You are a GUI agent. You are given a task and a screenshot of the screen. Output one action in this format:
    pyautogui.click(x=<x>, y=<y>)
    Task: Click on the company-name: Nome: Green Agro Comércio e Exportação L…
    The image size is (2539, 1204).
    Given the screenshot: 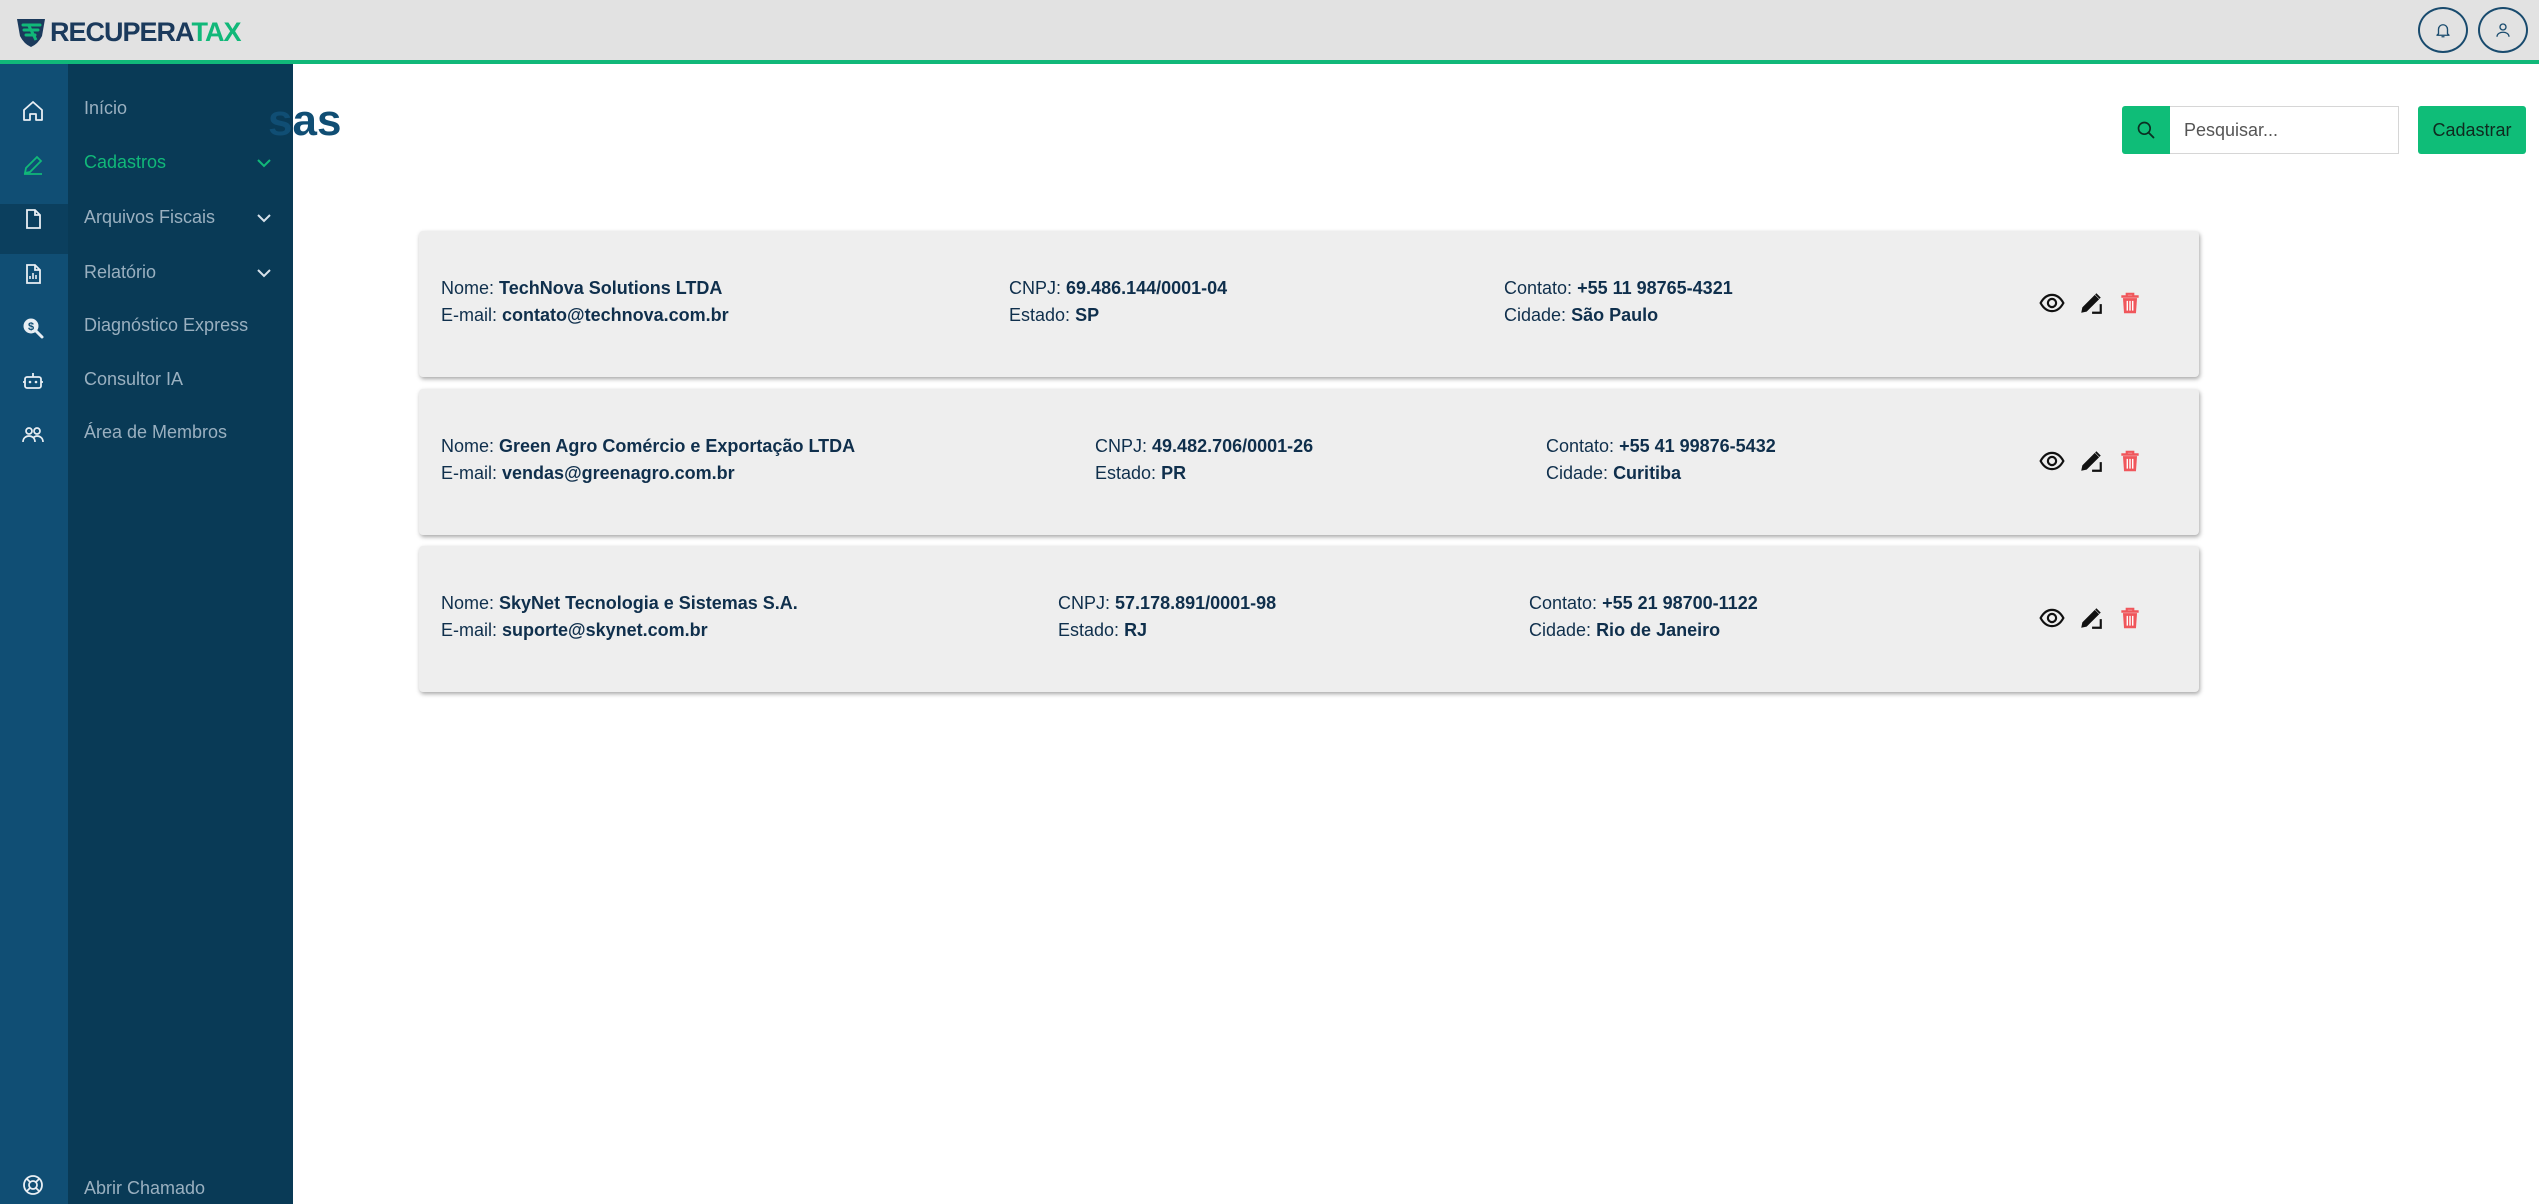 What is the action you would take?
    pyautogui.click(x=648, y=446)
    